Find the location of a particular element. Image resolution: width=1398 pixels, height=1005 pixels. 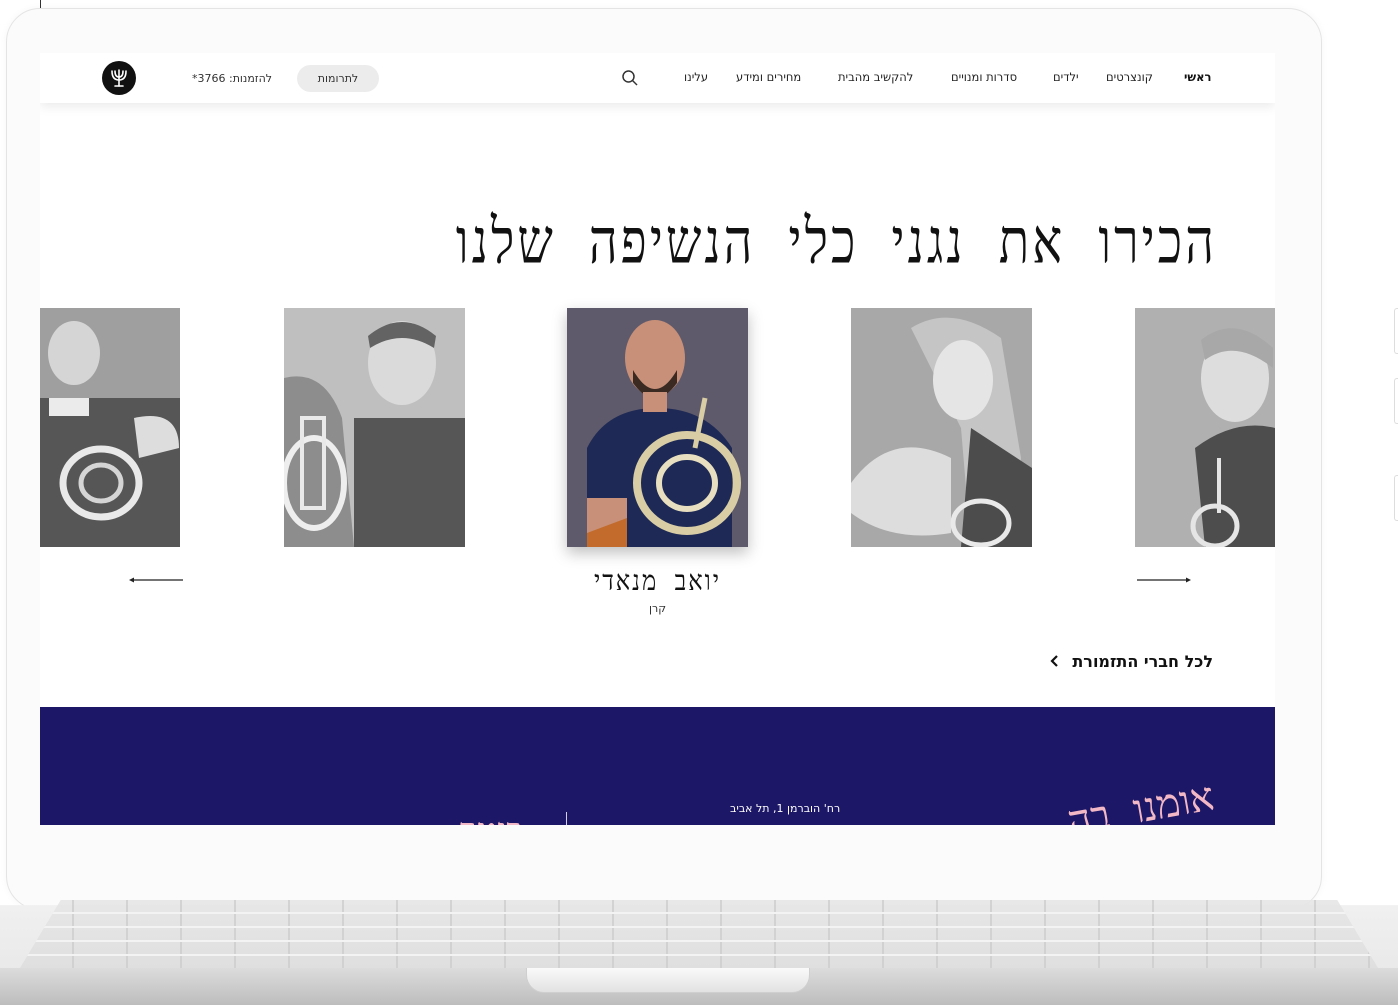

arrow-right-icon is located at coordinates (1163, 580).